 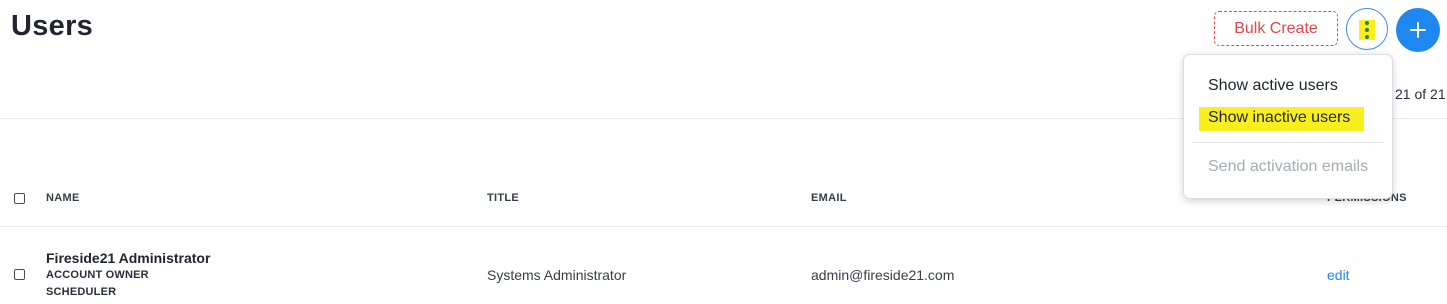 I want to click on pagination-count: 21 of 21, so click(x=1420, y=94).